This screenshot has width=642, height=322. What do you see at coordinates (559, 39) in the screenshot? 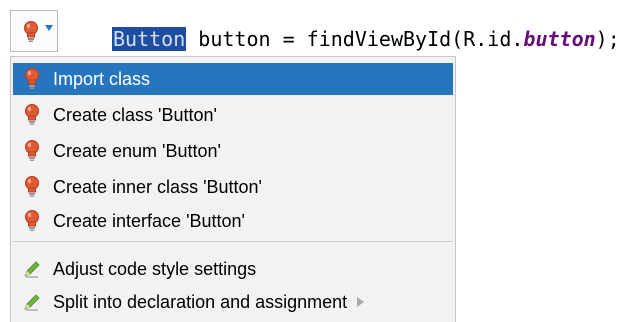
I see `field-reference: button` at bounding box center [559, 39].